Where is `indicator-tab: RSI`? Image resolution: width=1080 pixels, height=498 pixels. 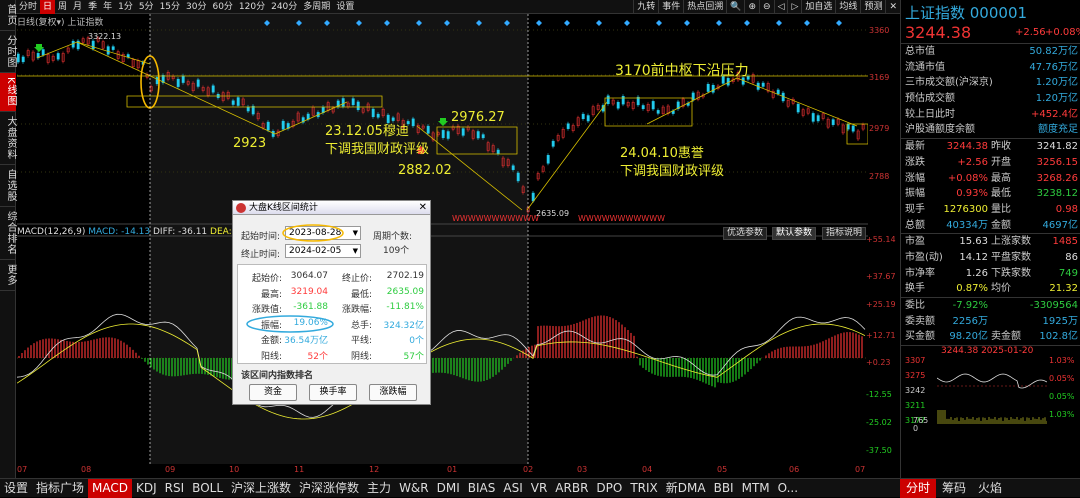
indicator-tab: RSI is located at coordinates (175, 488).